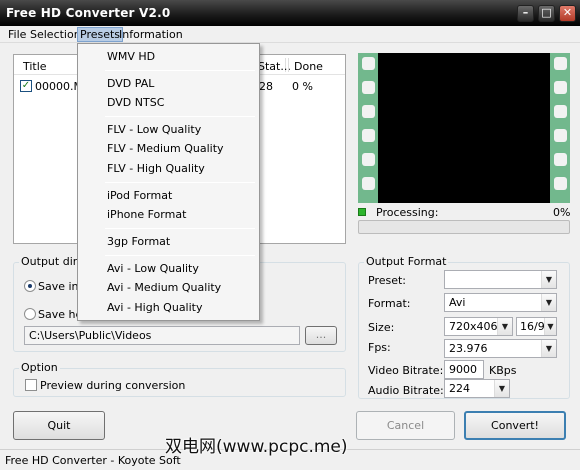 The image size is (580, 470). Describe the element at coordinates (93, 460) in the screenshot. I see `status-text: Free HD Converter - Koyote Soft` at that location.